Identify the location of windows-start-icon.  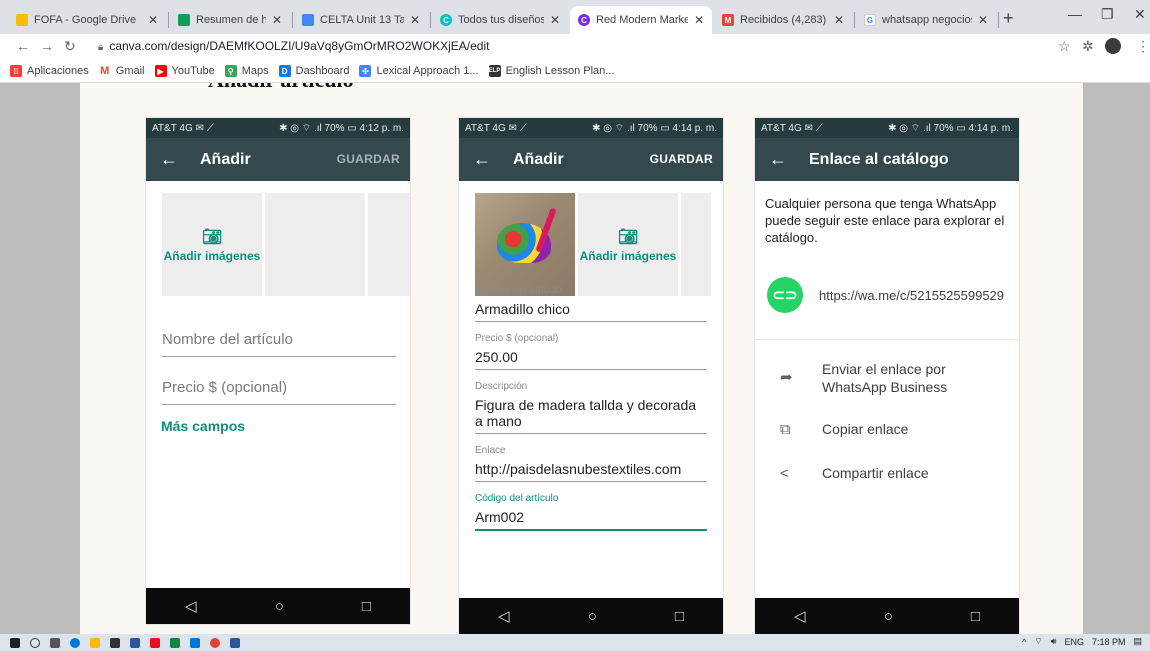
(15, 642).